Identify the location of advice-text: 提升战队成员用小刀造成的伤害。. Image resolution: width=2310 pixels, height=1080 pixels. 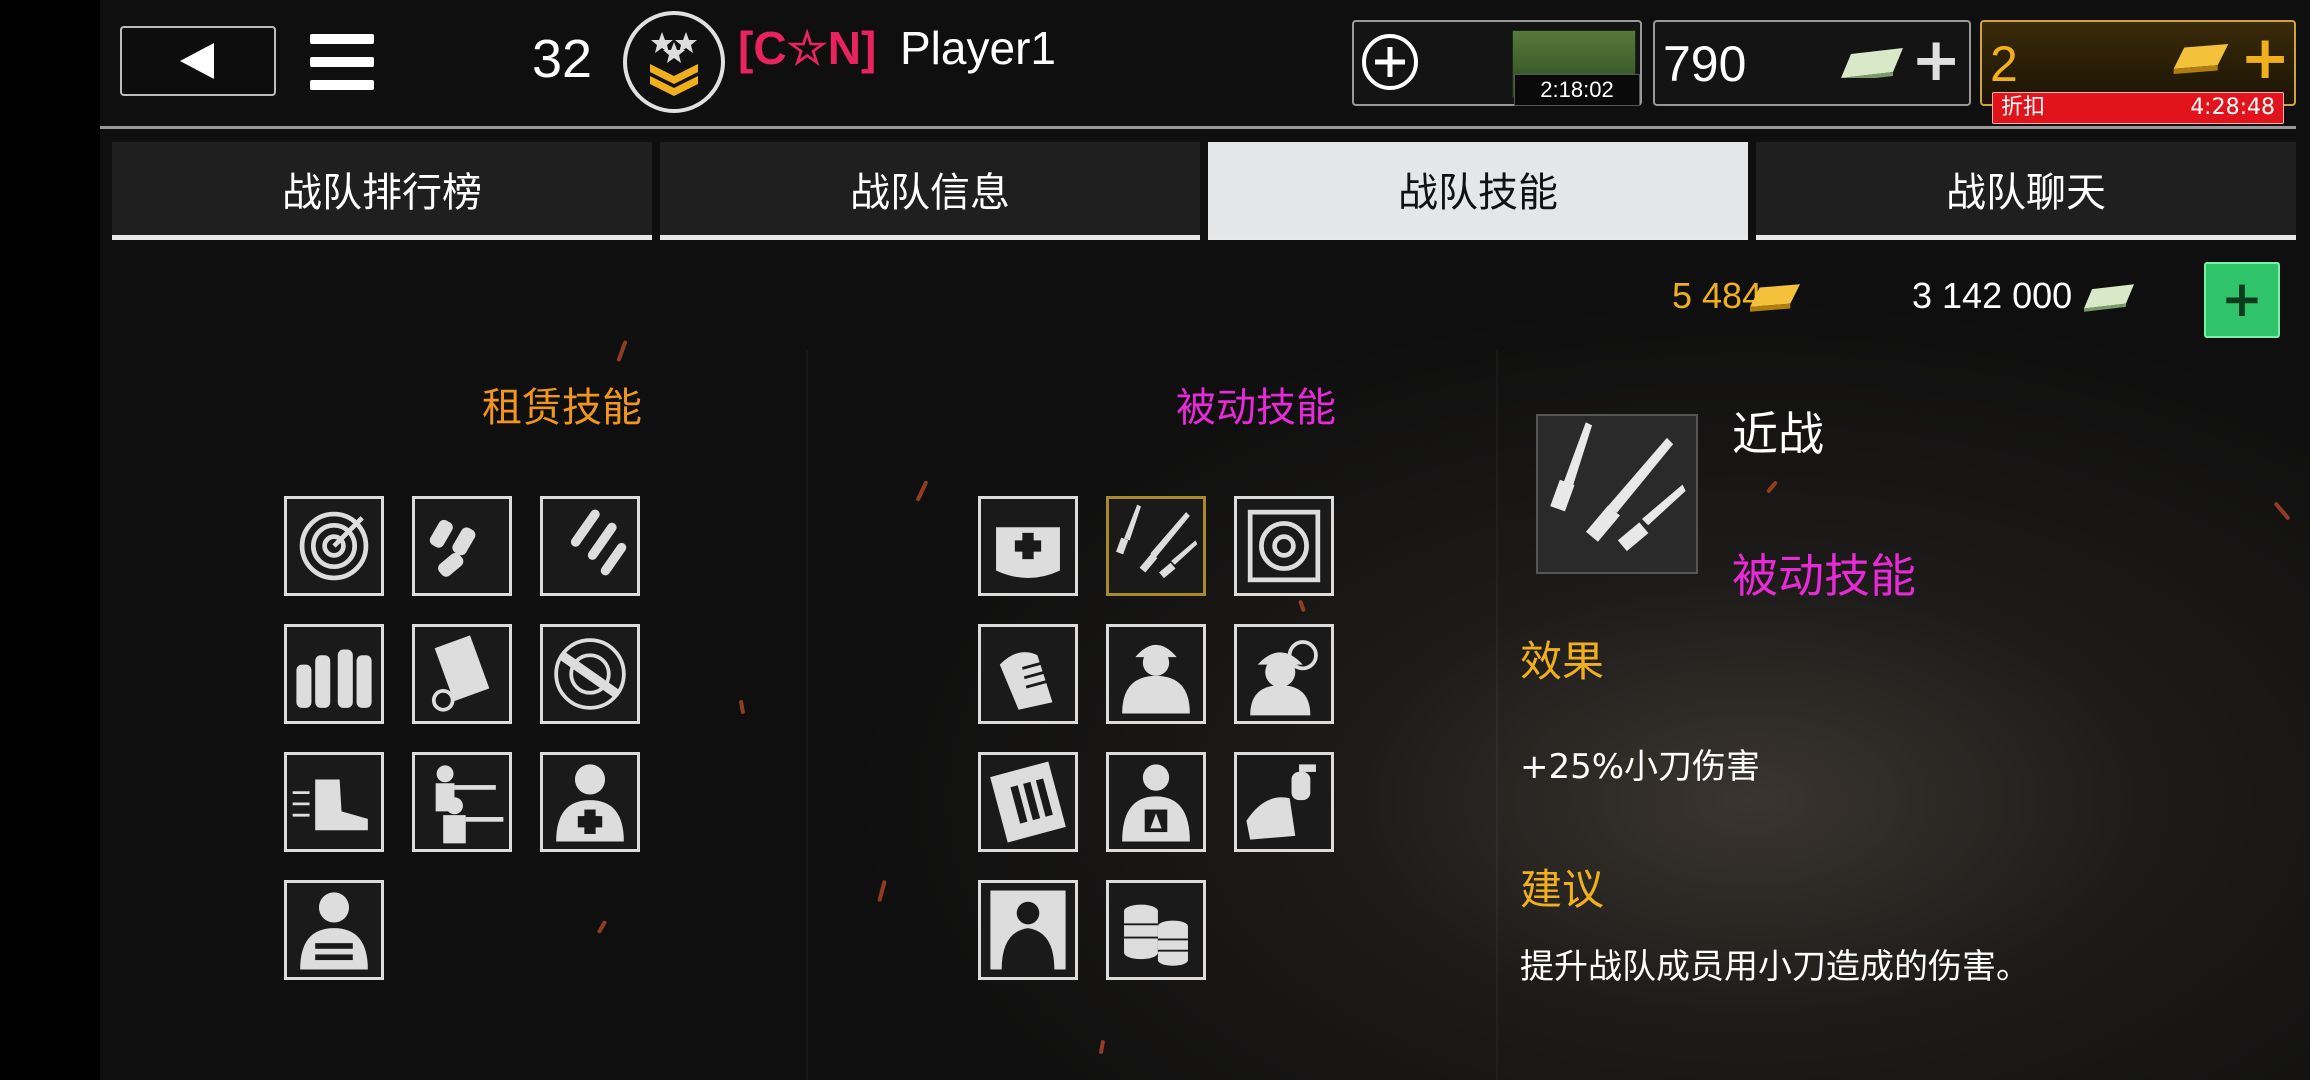
(1775, 967).